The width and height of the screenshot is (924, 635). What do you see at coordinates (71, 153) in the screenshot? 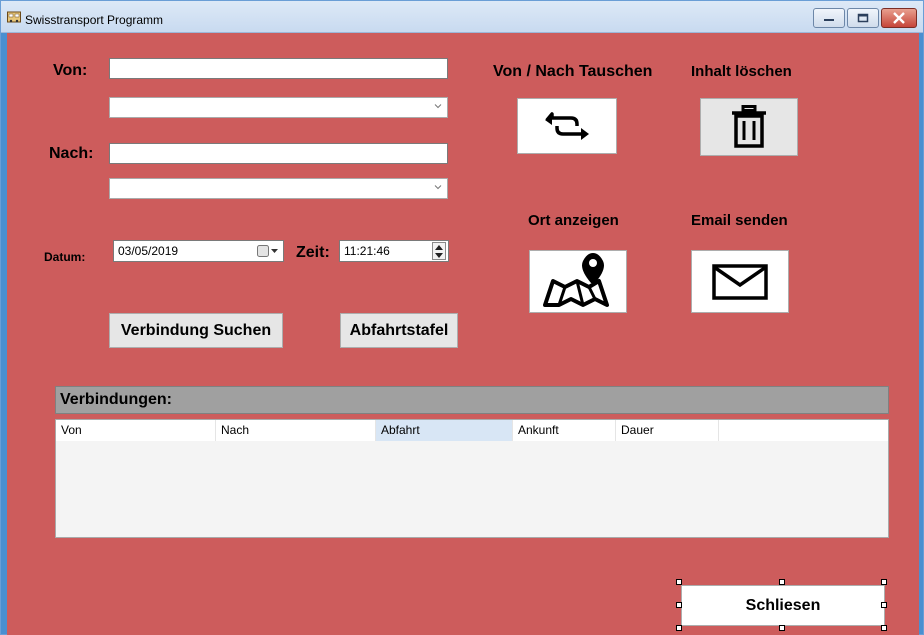
I see `nach-label: Nach:` at bounding box center [71, 153].